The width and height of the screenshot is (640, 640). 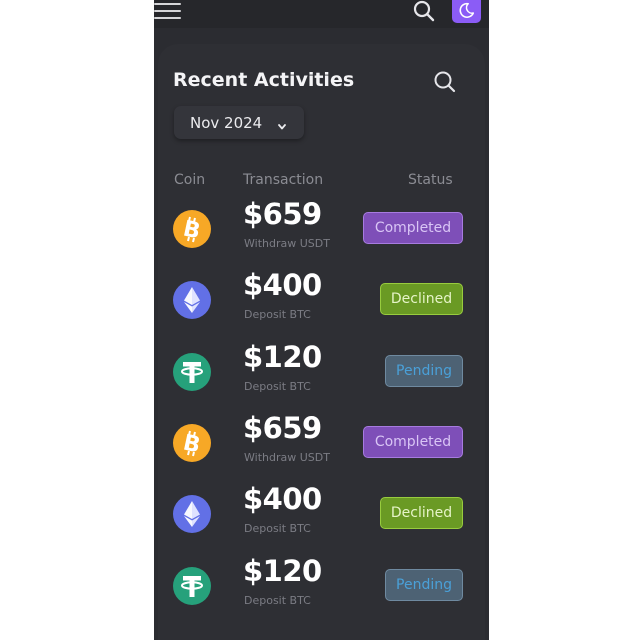 I want to click on top-bar, so click(x=321, y=14).